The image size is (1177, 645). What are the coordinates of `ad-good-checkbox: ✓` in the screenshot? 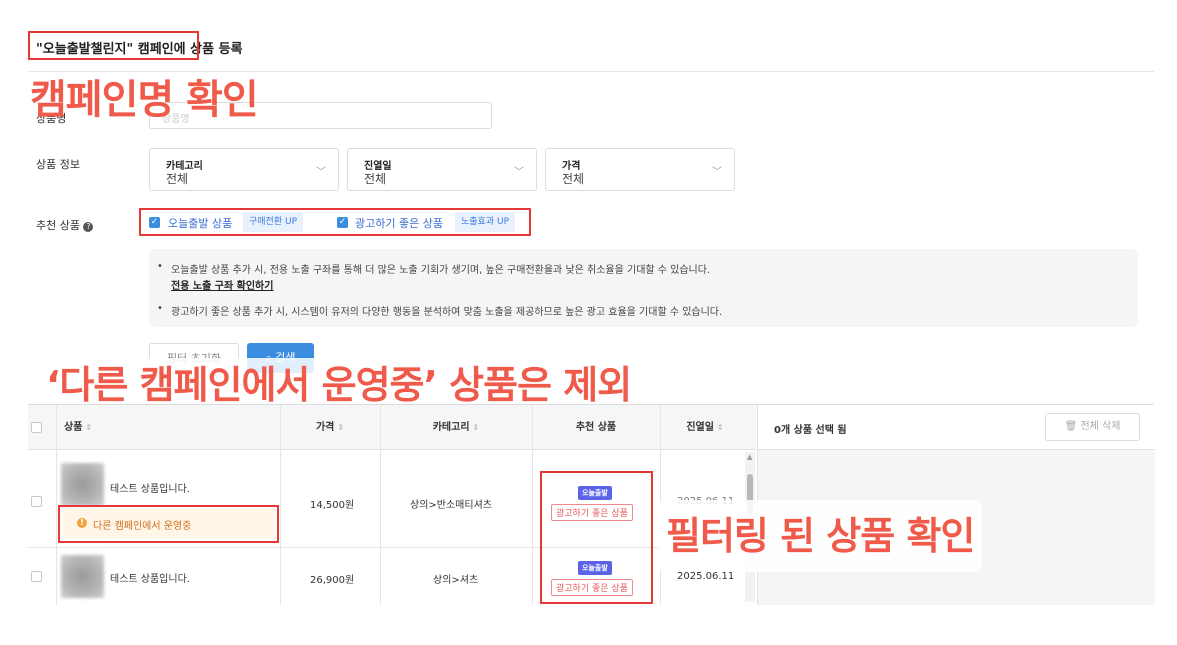 It's located at (342, 222).